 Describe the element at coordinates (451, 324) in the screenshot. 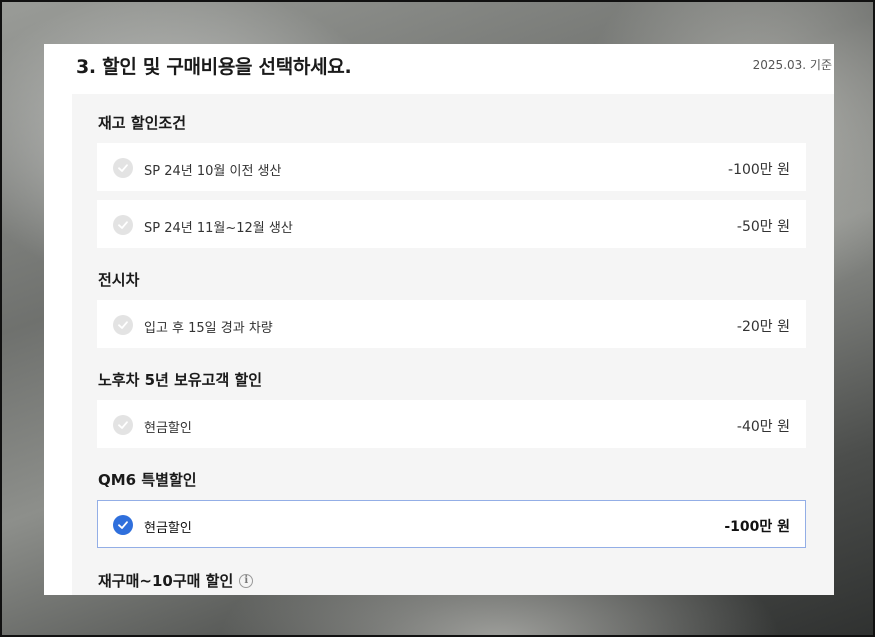

I see `option-row-display-15days: 입고 후 15일 경과 차량 -20만 원` at that location.